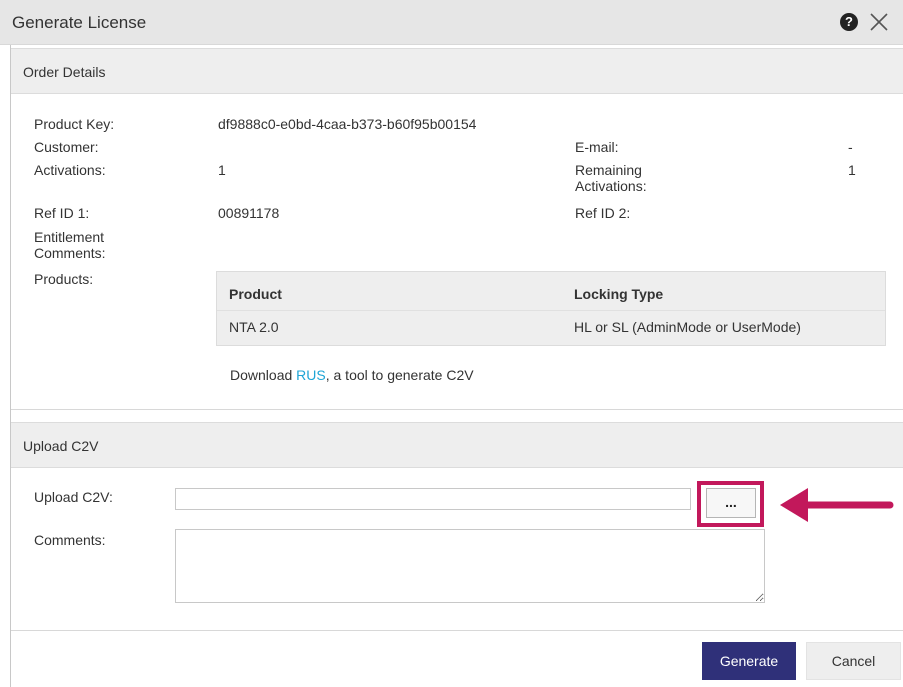 The width and height of the screenshot is (903, 687). I want to click on table-cell-locking-type: HL or SL (AdminMode or UserMode), so click(687, 327).